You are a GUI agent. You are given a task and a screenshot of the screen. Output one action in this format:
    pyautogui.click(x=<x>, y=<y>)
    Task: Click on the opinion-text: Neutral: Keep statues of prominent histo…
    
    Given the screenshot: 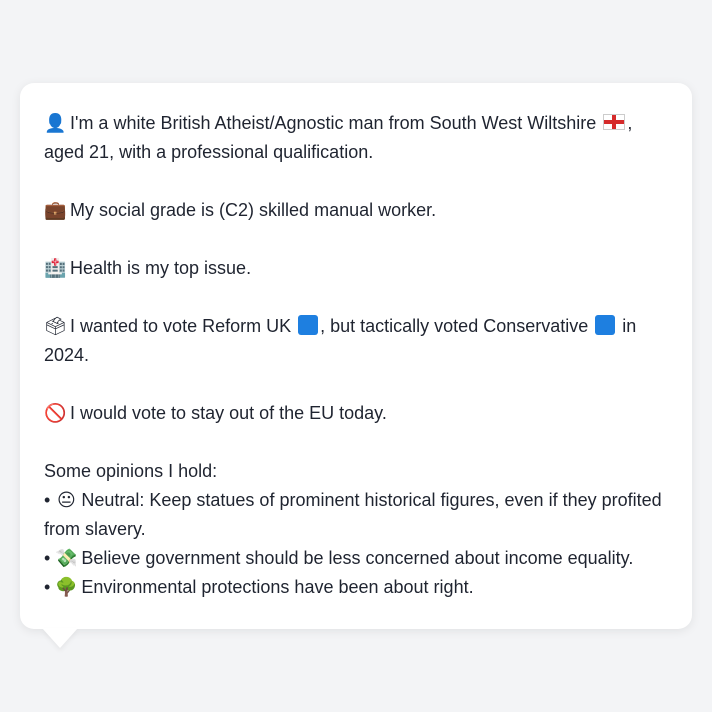 What is the action you would take?
    pyautogui.click(x=353, y=514)
    